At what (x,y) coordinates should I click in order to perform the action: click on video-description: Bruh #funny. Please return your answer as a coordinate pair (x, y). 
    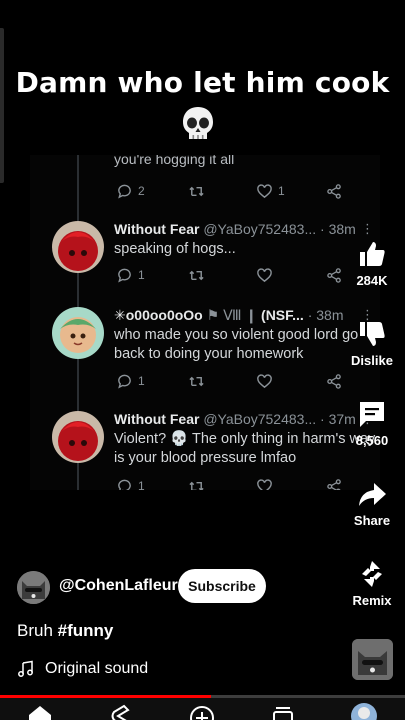
    Looking at the image, I should click on (65, 631).